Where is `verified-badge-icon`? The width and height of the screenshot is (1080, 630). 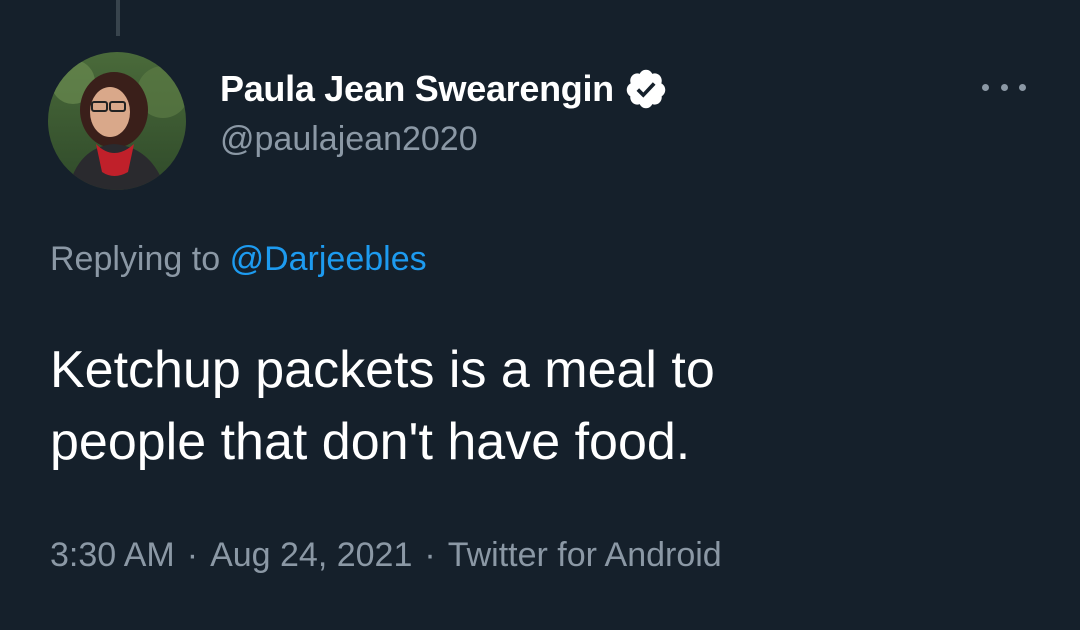
verified-badge-icon is located at coordinates (646, 89).